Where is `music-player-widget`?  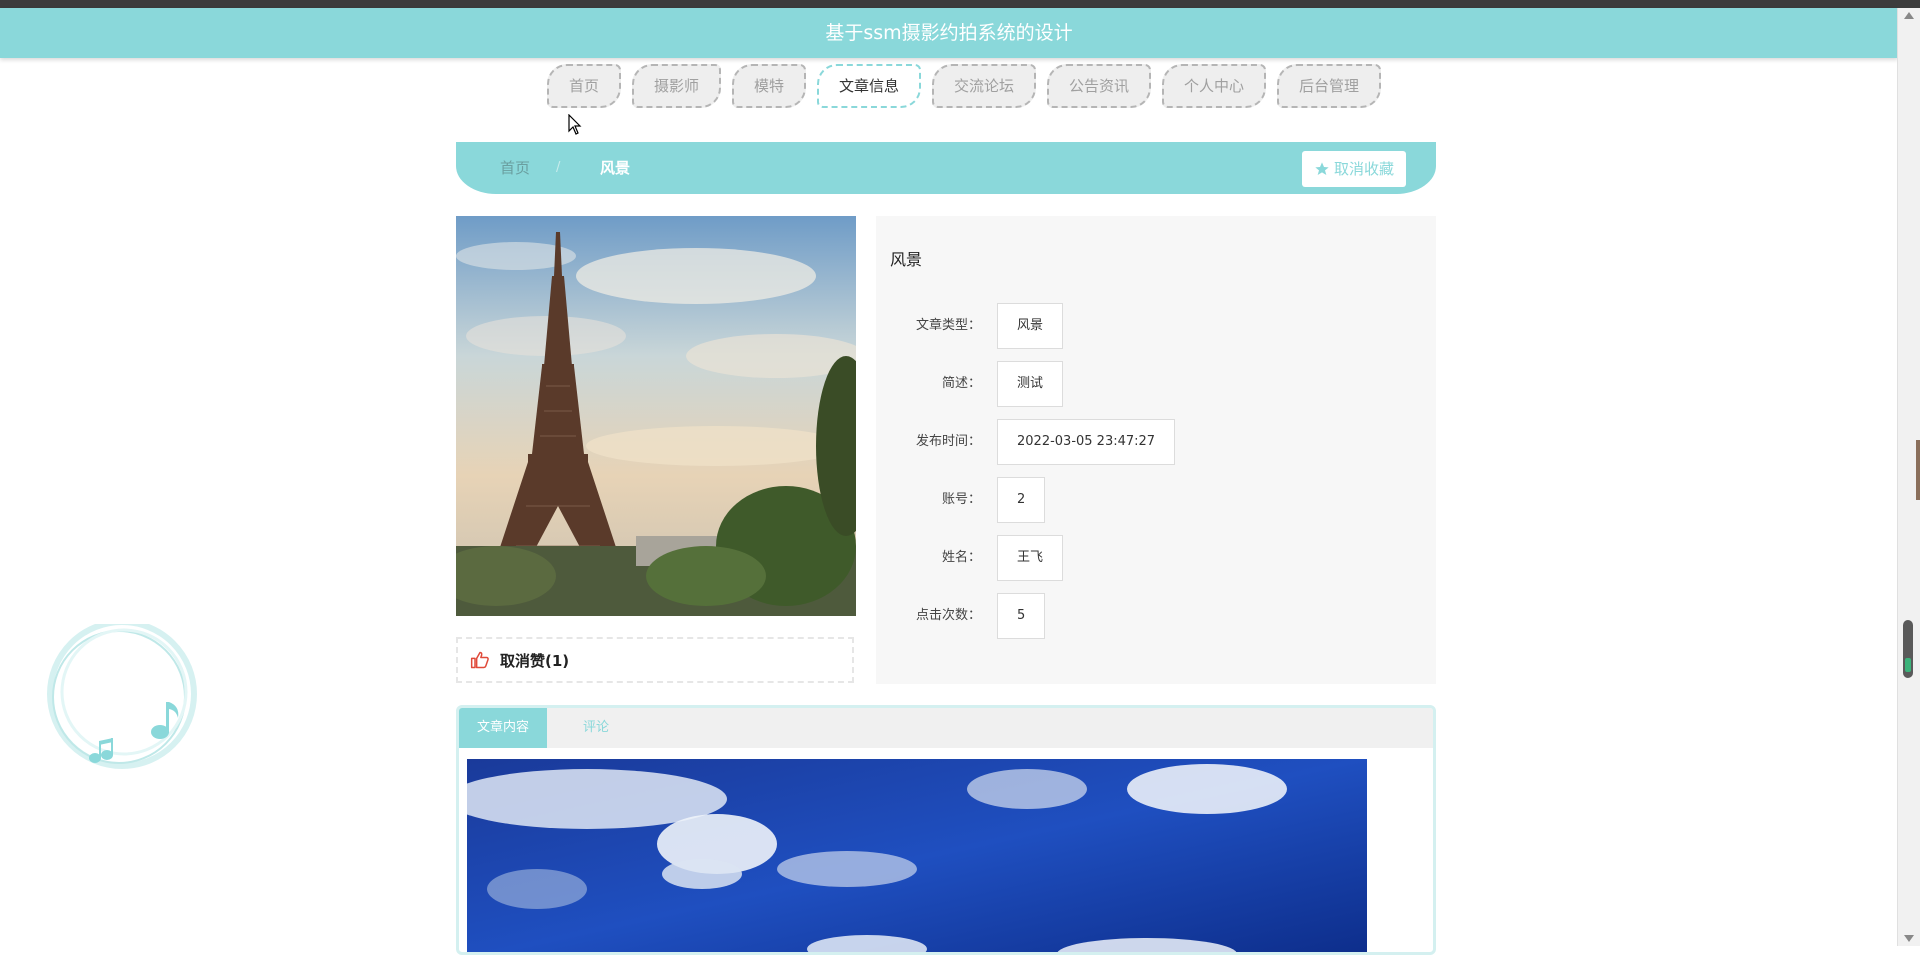 music-player-widget is located at coordinates (122, 697).